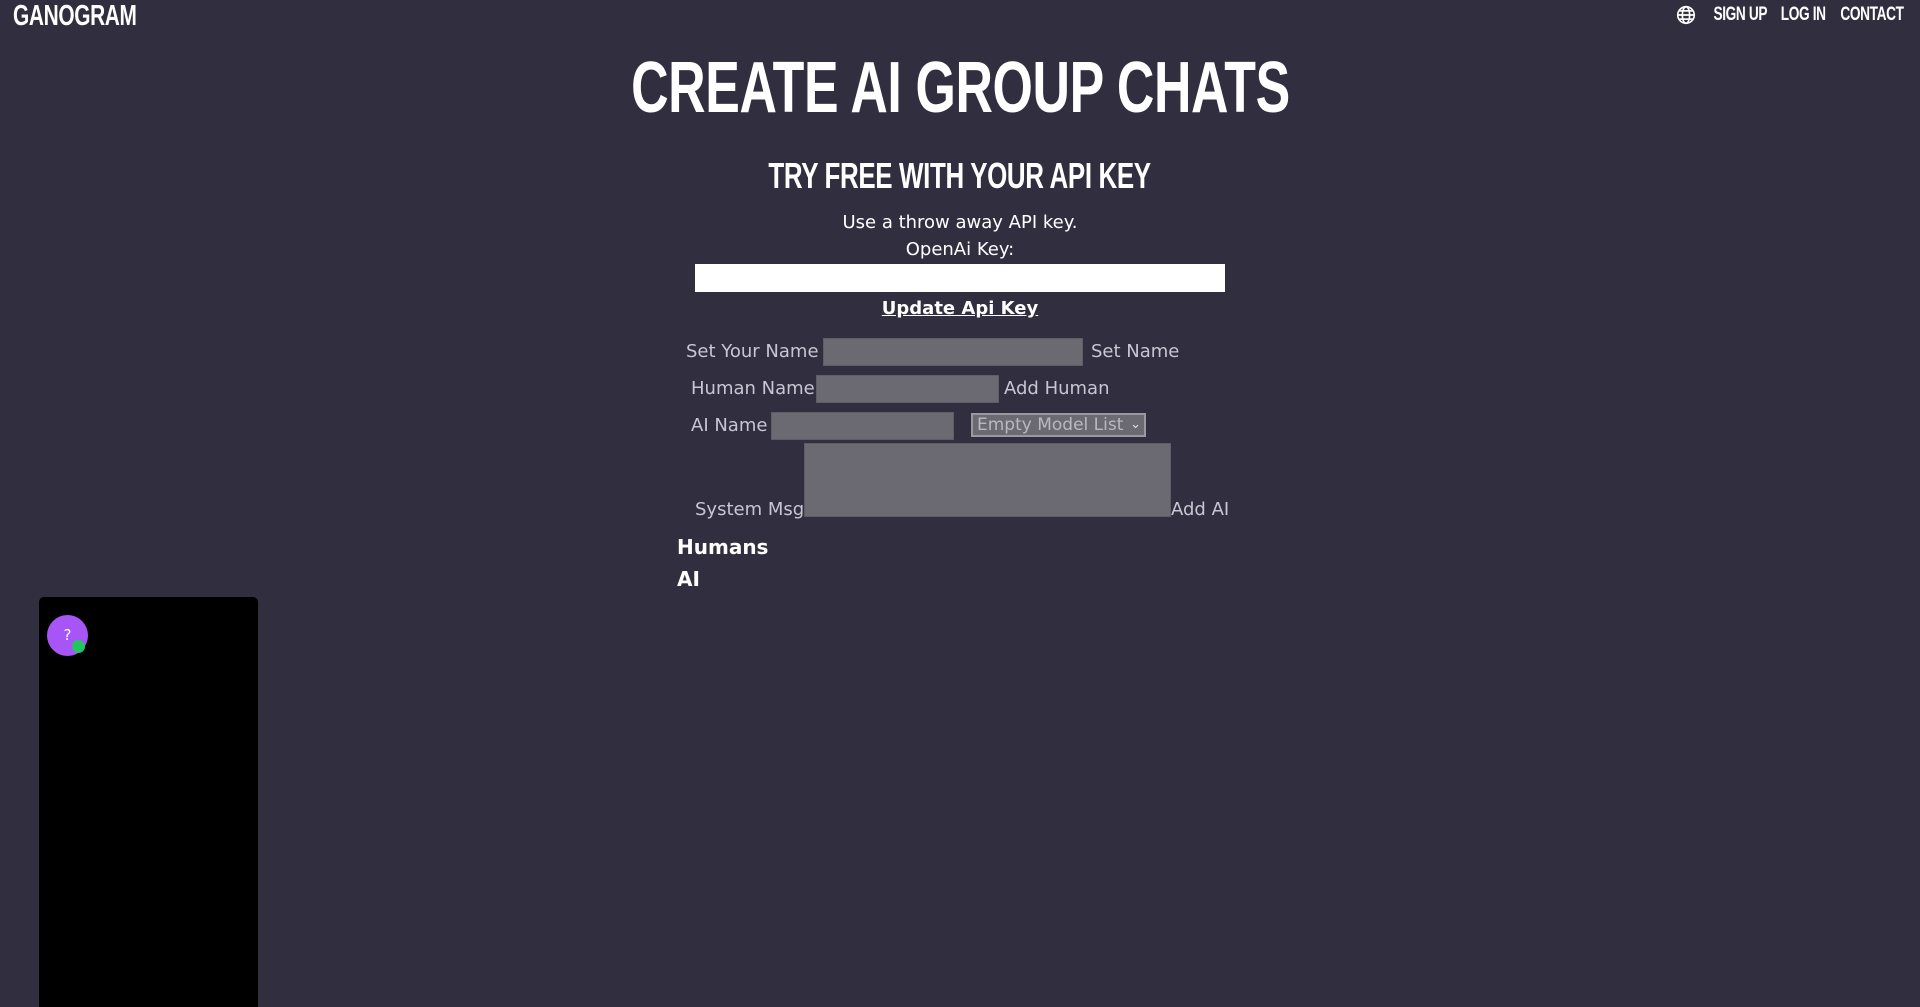 The image size is (1920, 1007). I want to click on system-msg-label: System Msg, so click(750, 509).